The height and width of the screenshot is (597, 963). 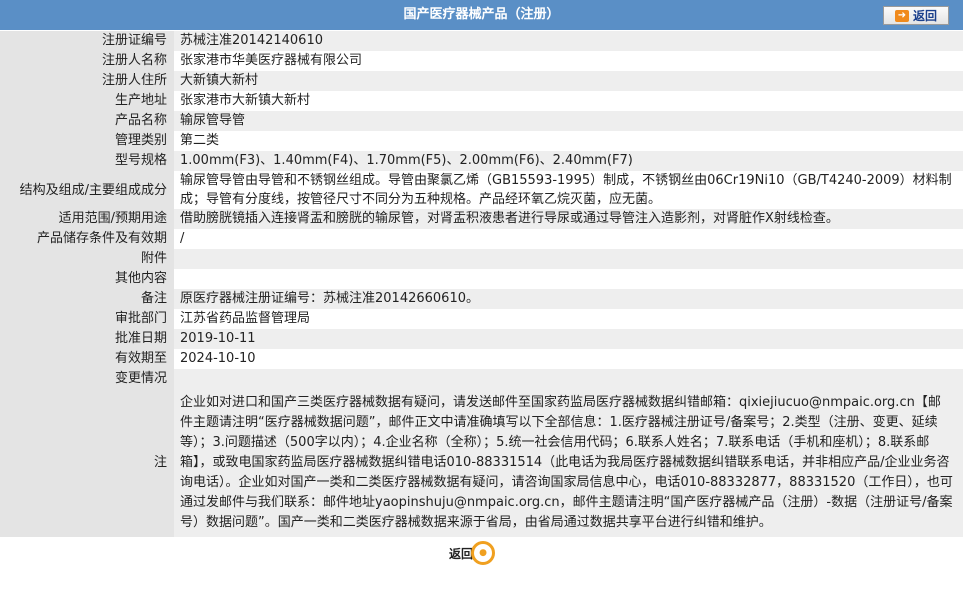 What do you see at coordinates (568, 339) in the screenshot?
I see `field-value: 2019-10-11` at bounding box center [568, 339].